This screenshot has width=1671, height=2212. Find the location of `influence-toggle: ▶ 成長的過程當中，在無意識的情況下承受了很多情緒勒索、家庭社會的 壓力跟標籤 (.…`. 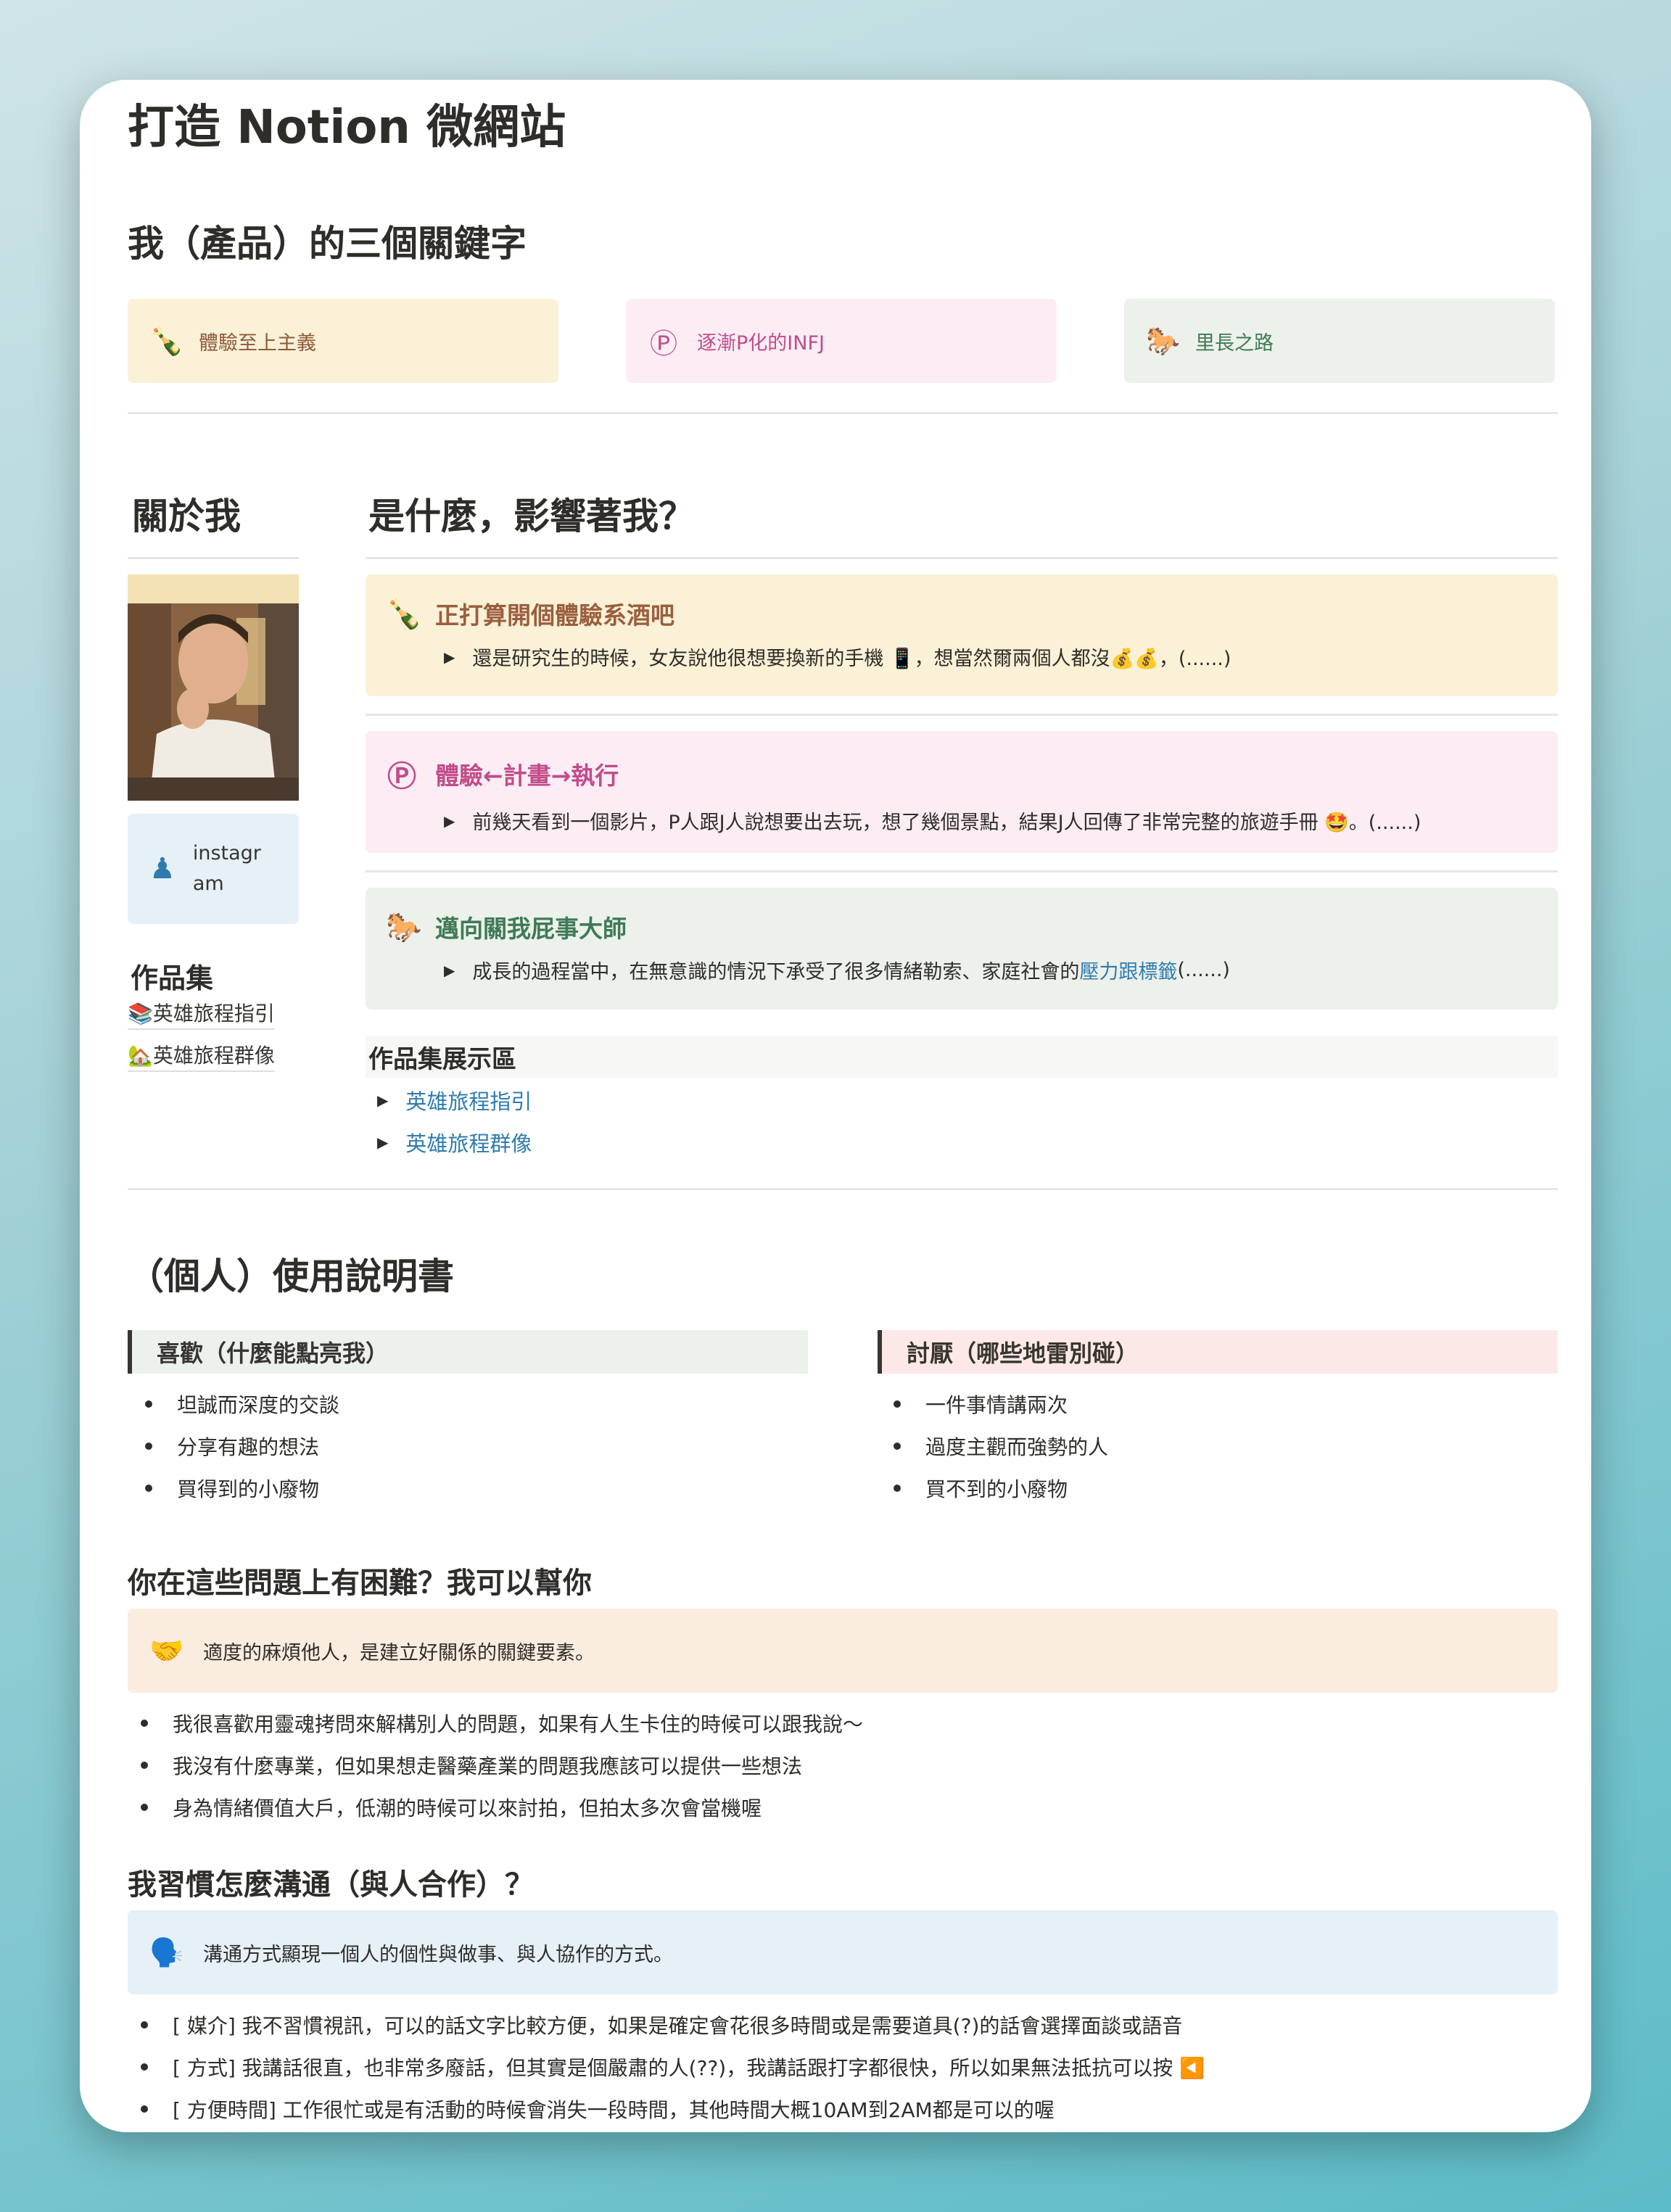

influence-toggle: ▶ 成長的過程當中，在無意識的情況下承受了很多情緒勒索、家庭社會的 壓力跟標籤 (.… is located at coordinates (972, 970).